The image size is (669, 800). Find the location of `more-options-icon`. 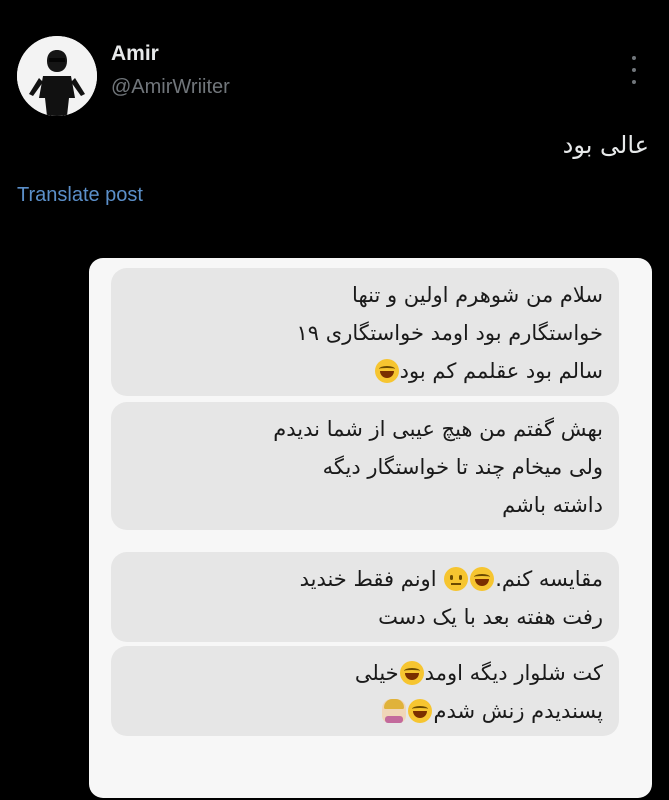

more-options-icon is located at coordinates (634, 70).